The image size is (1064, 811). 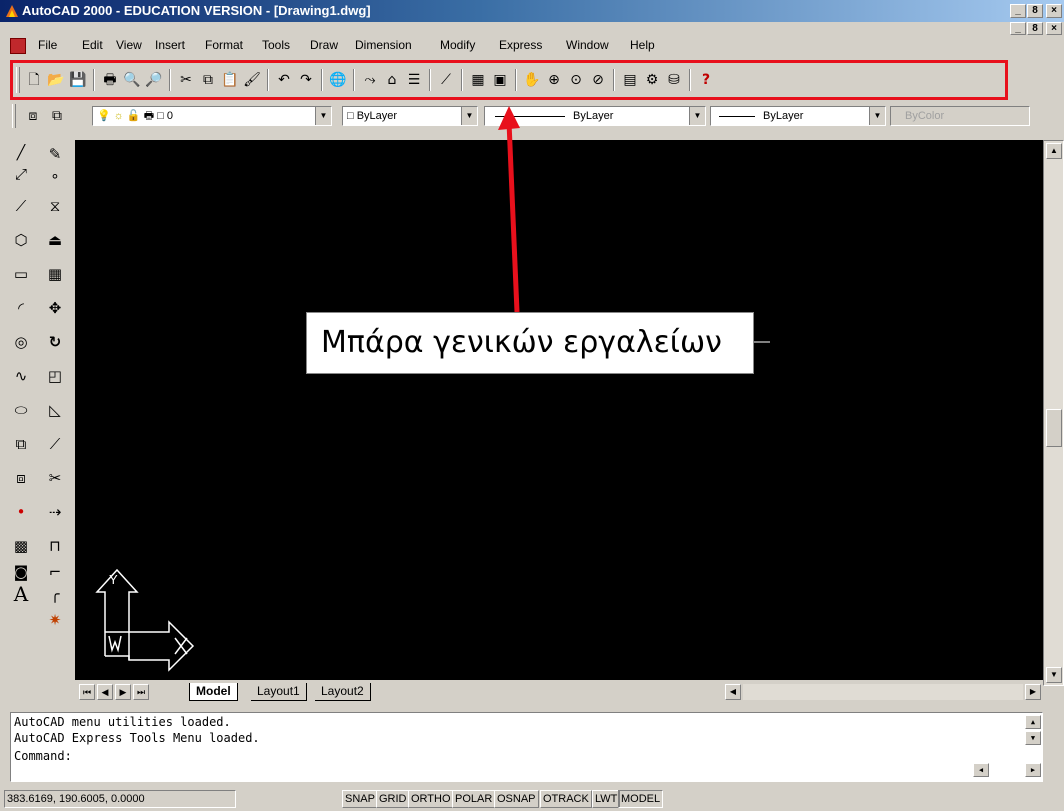 What do you see at coordinates (478, 80) in the screenshot?
I see `aerial-view-icon: ▦` at bounding box center [478, 80].